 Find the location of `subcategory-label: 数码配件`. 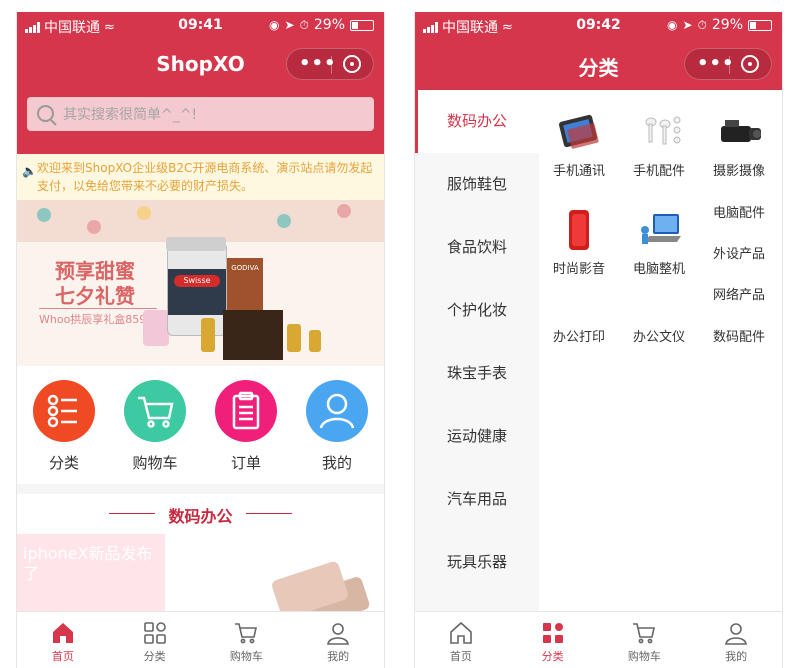

subcategory-label: 数码配件 is located at coordinates (738, 337).